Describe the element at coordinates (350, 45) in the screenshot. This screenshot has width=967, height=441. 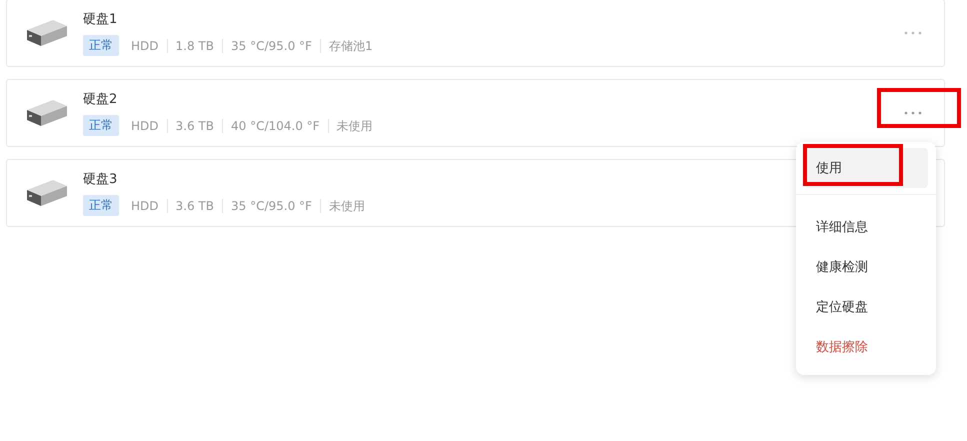
I see `disk-usage: 存储池1` at that location.